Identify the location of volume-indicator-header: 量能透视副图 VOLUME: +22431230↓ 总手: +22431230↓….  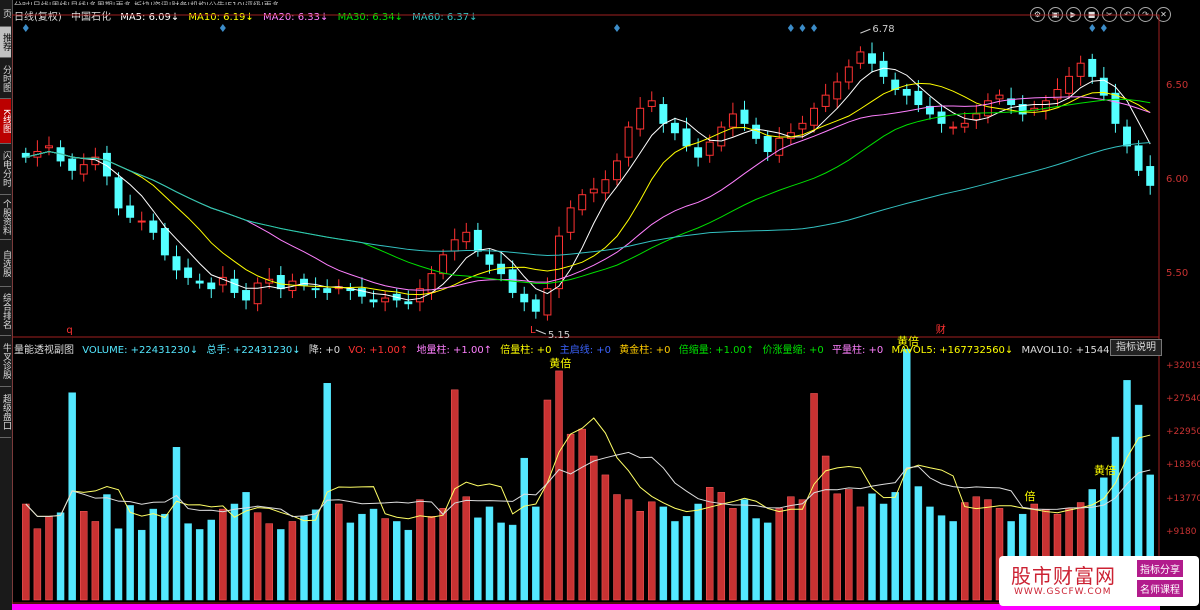
(567, 348).